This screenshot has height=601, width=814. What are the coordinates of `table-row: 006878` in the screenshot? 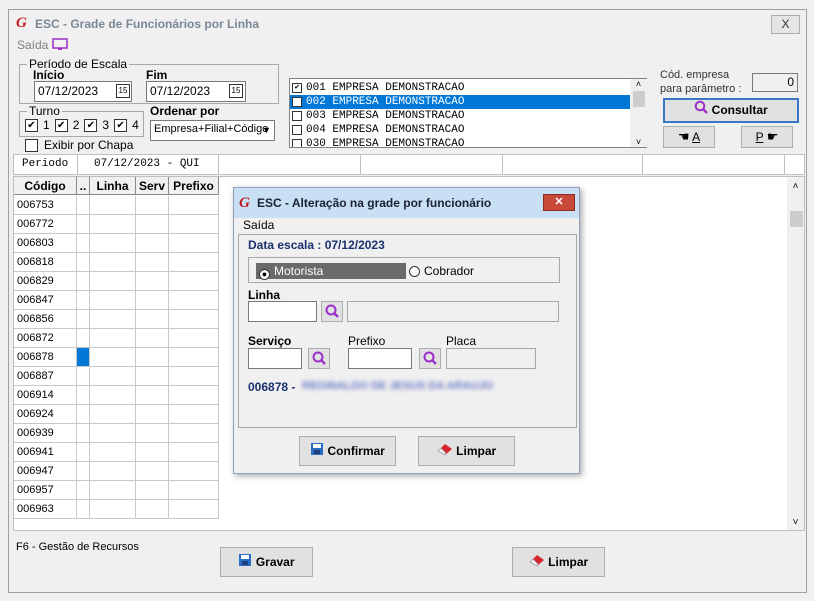 It's located at (116, 357).